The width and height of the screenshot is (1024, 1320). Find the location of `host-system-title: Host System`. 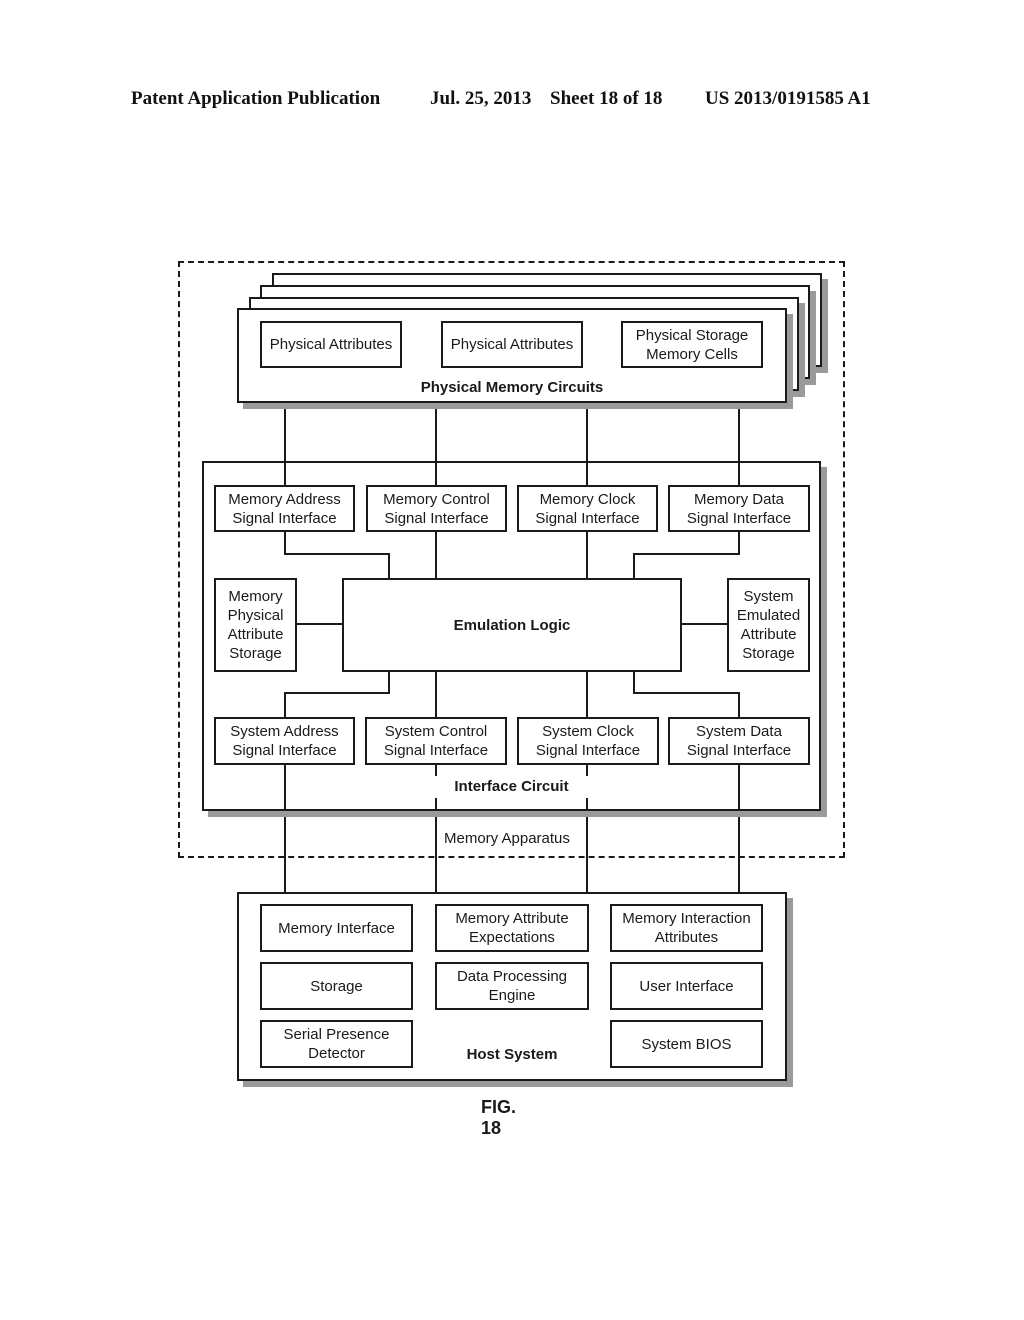

host-system-title: Host System is located at coordinates (512, 1054).